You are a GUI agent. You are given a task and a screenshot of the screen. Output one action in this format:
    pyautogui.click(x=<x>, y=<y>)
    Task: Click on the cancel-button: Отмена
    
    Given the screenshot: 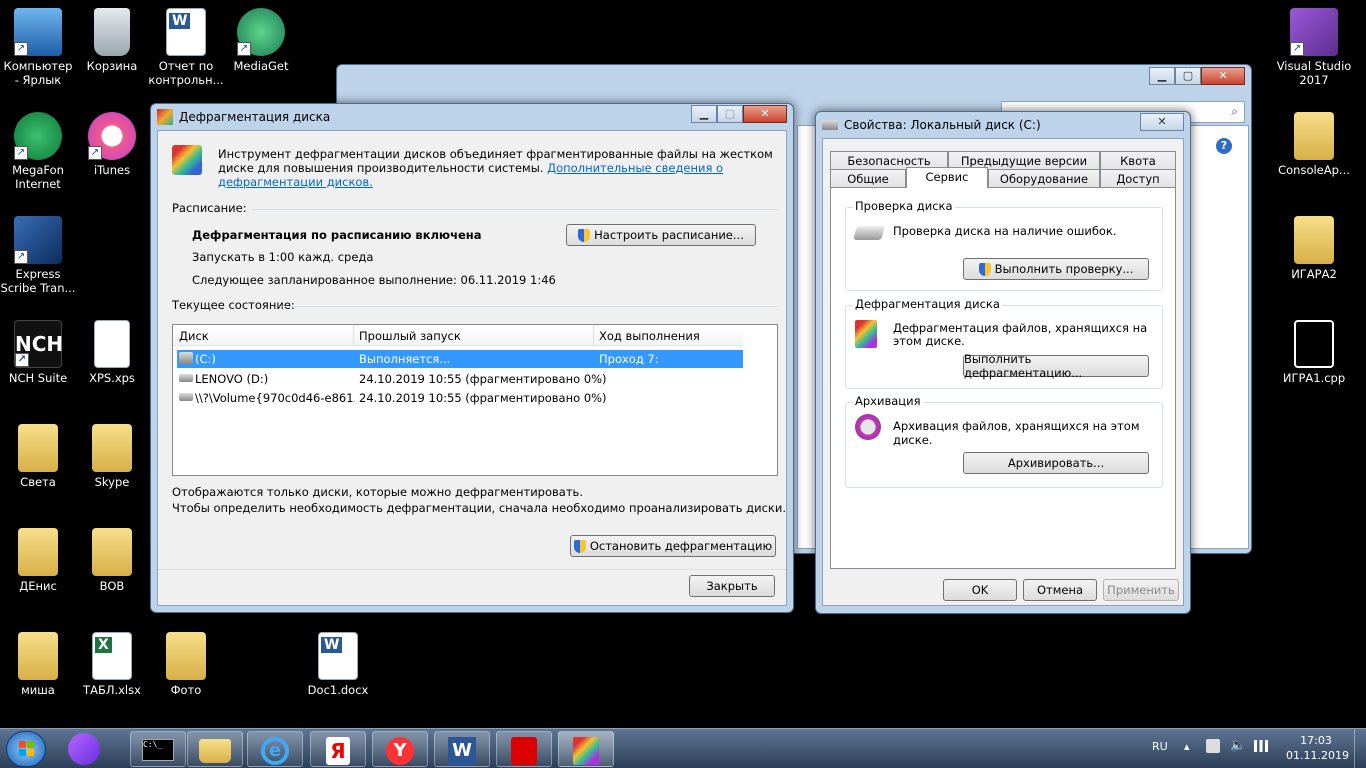 What is the action you would take?
    pyautogui.click(x=1060, y=590)
    